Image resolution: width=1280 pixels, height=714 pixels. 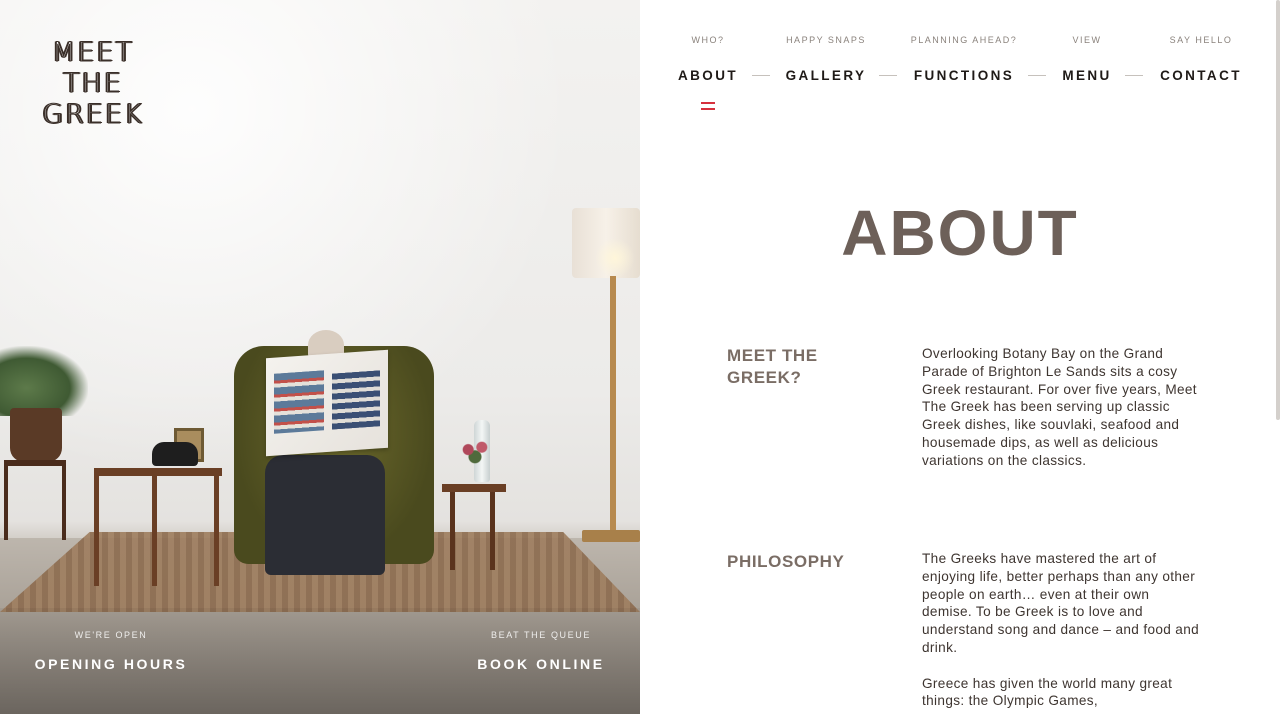 What do you see at coordinates (111, 635) in the screenshot?
I see `opening-hours-kicker: WE'RE OPEN` at bounding box center [111, 635].